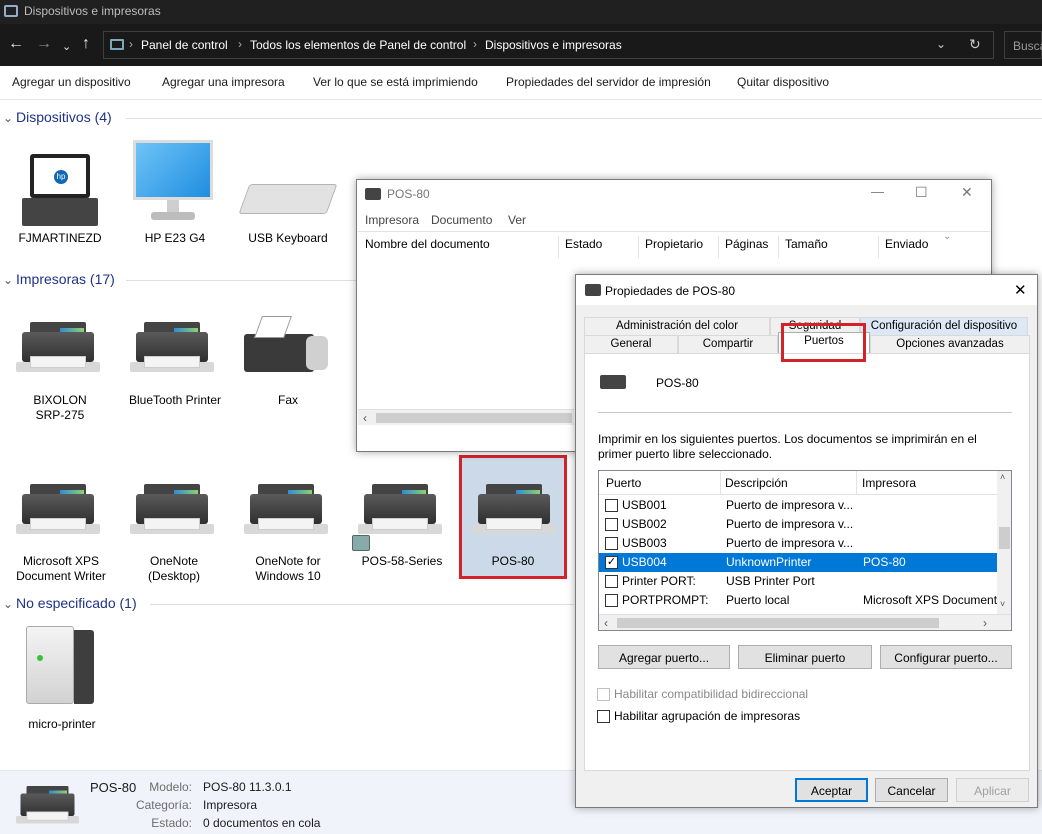  I want to click on printer-label-bixolon: BIXOLON SRP-275, so click(60, 408).